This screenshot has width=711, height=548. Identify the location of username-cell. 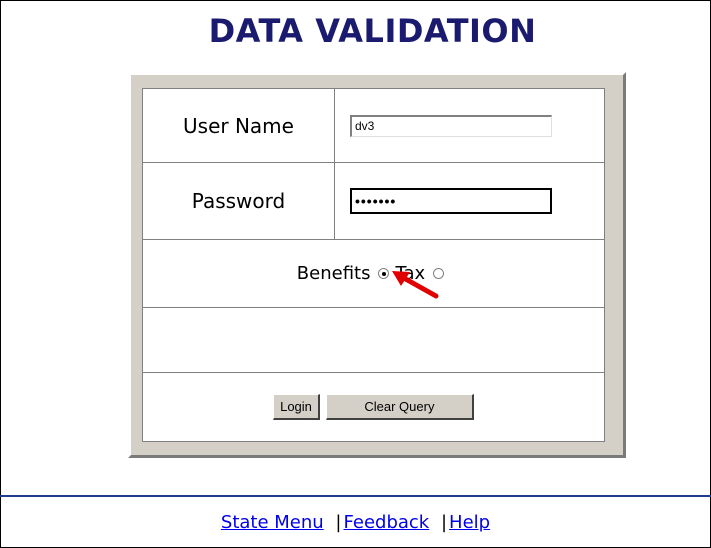
(469, 125).